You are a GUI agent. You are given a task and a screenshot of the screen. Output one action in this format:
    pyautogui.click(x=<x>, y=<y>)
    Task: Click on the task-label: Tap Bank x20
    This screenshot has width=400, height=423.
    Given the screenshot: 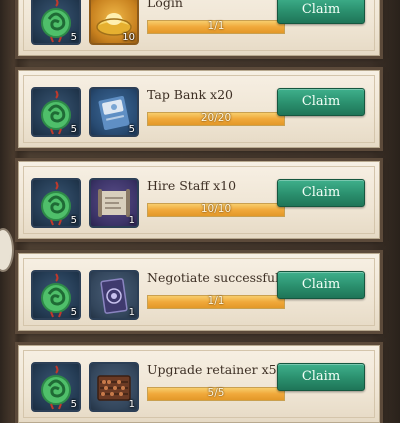 What is the action you would take?
    pyautogui.click(x=190, y=94)
    